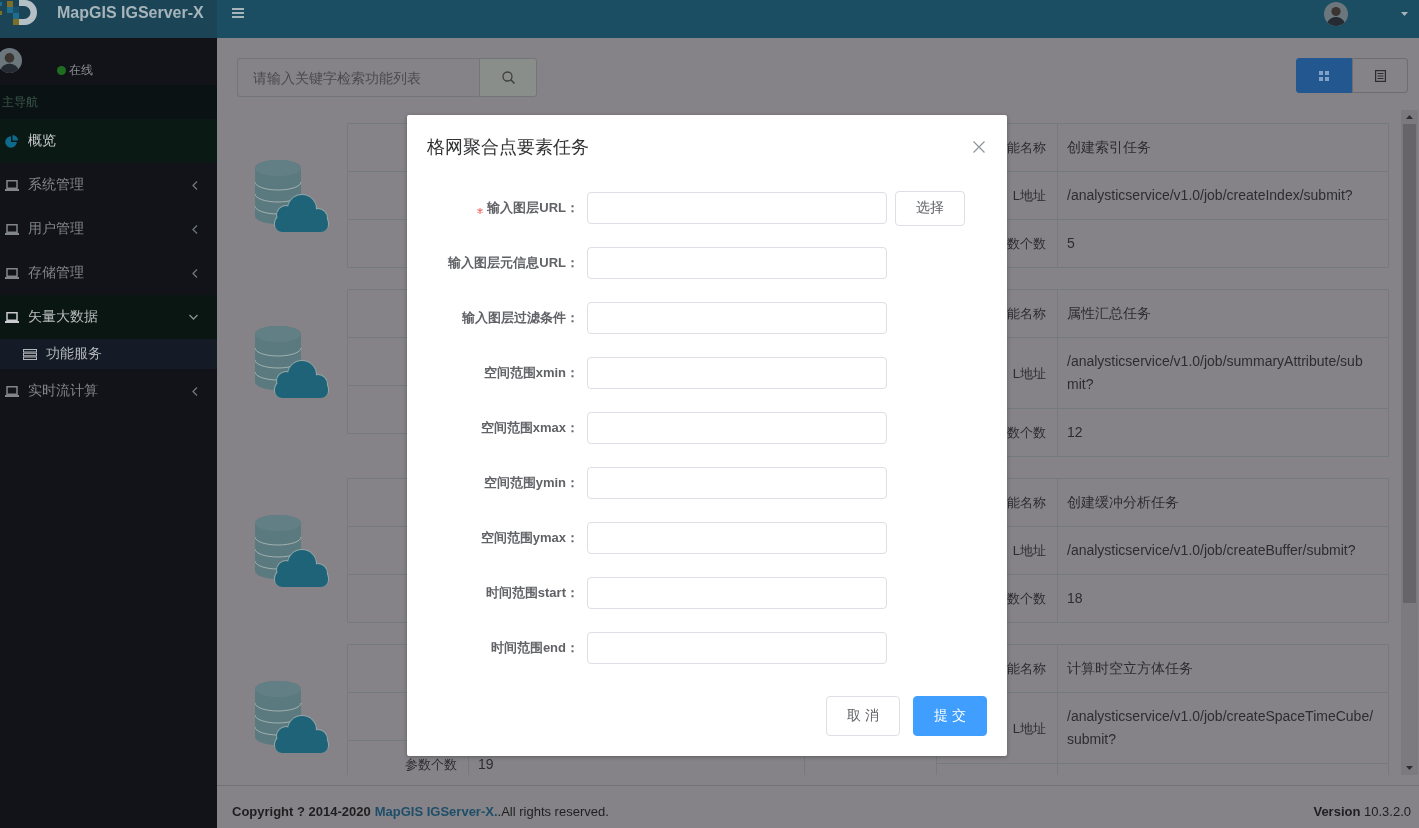  What do you see at coordinates (531, 373) in the screenshot?
I see `field-label: 空间范围xmin：` at bounding box center [531, 373].